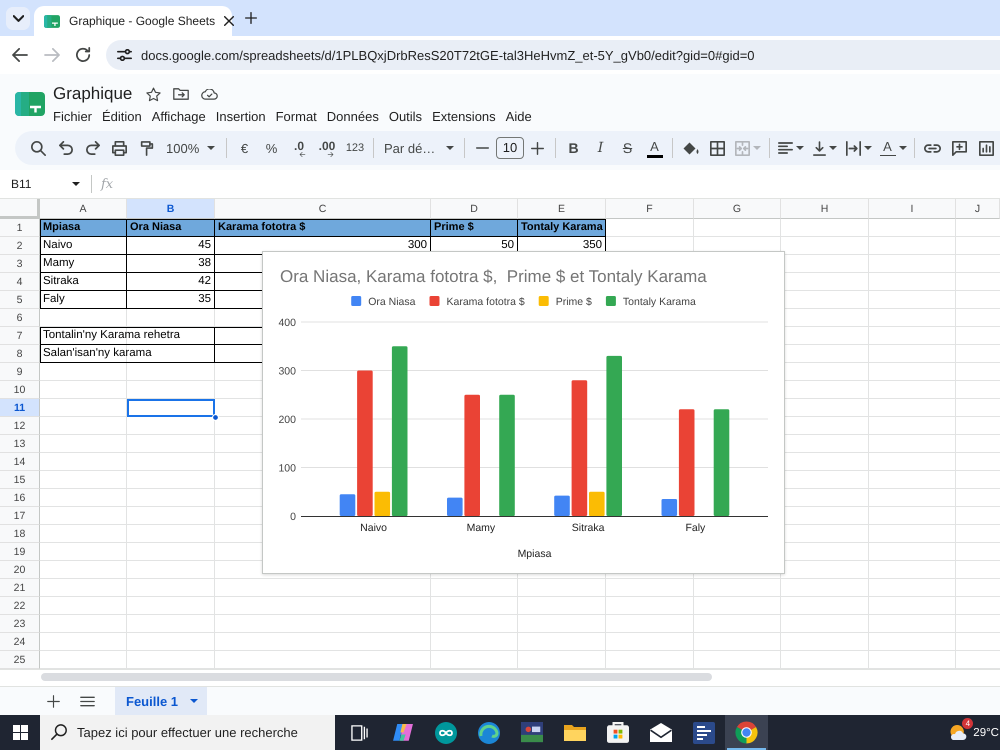  Describe the element at coordinates (562, 209) in the screenshot. I see `column-header: E` at that location.